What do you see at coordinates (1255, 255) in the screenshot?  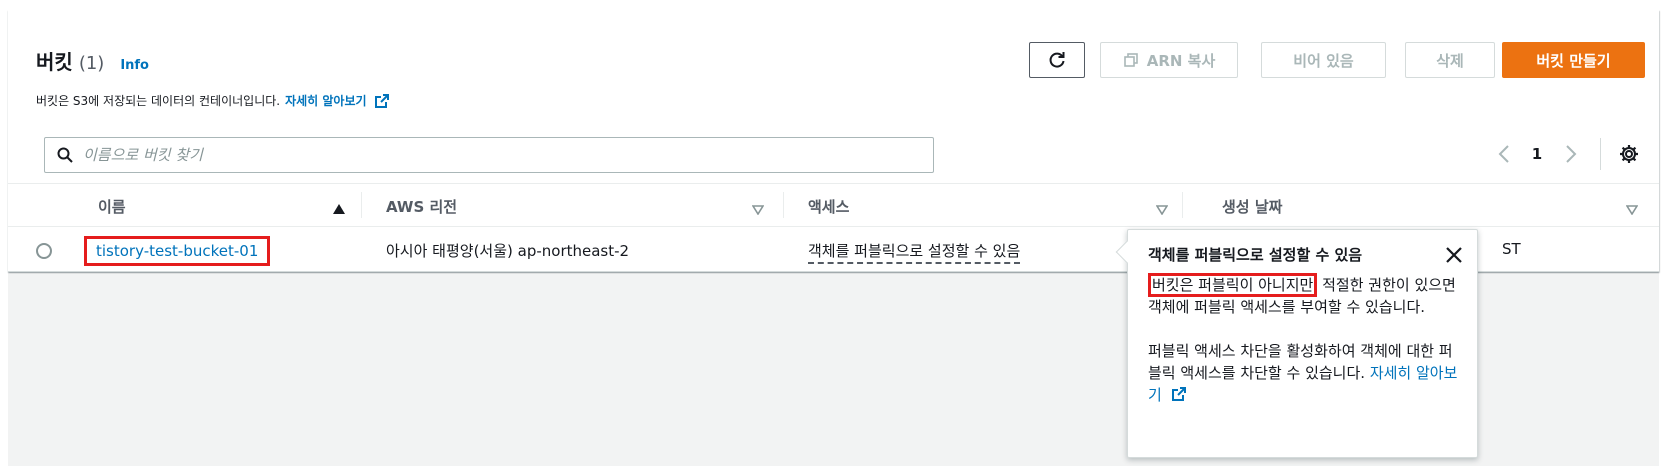 I see `popover-title: 객체를 퍼블릭으로 설정할 수 있음` at bounding box center [1255, 255].